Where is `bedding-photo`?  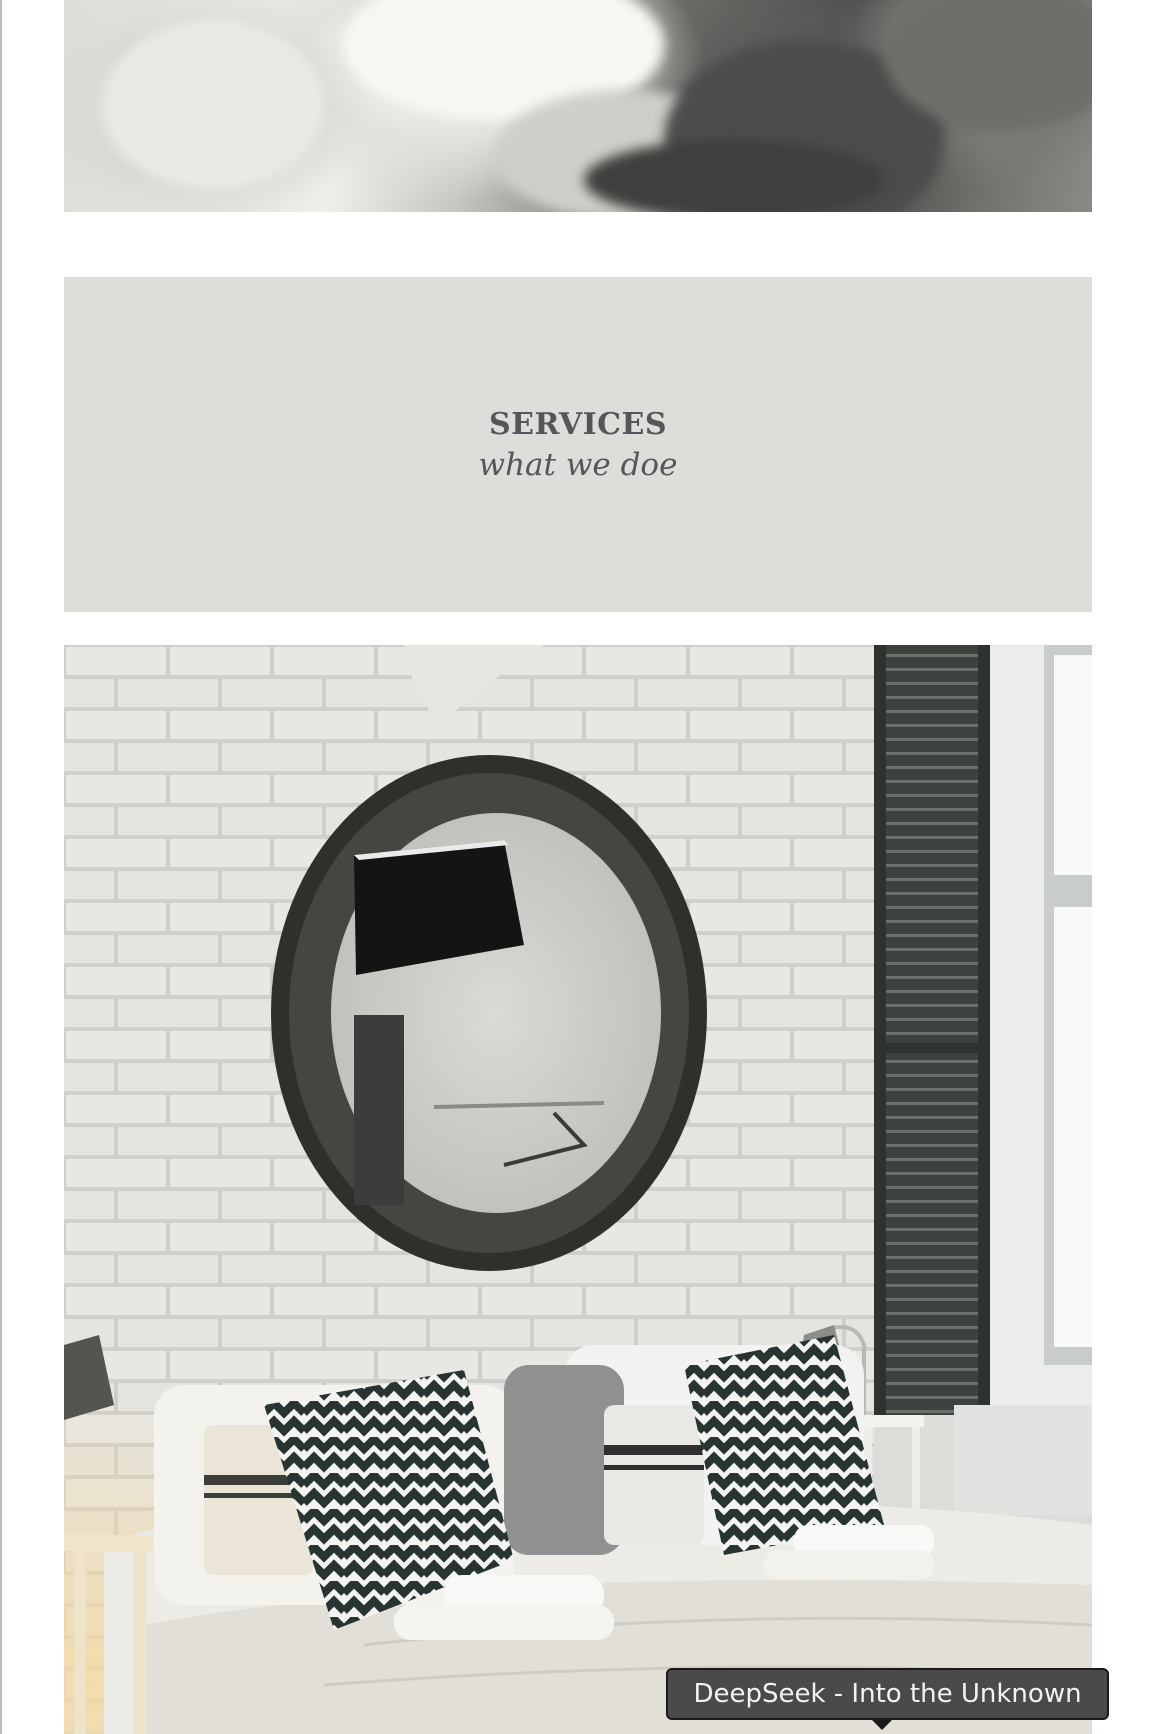
bedding-photo is located at coordinates (578, 106).